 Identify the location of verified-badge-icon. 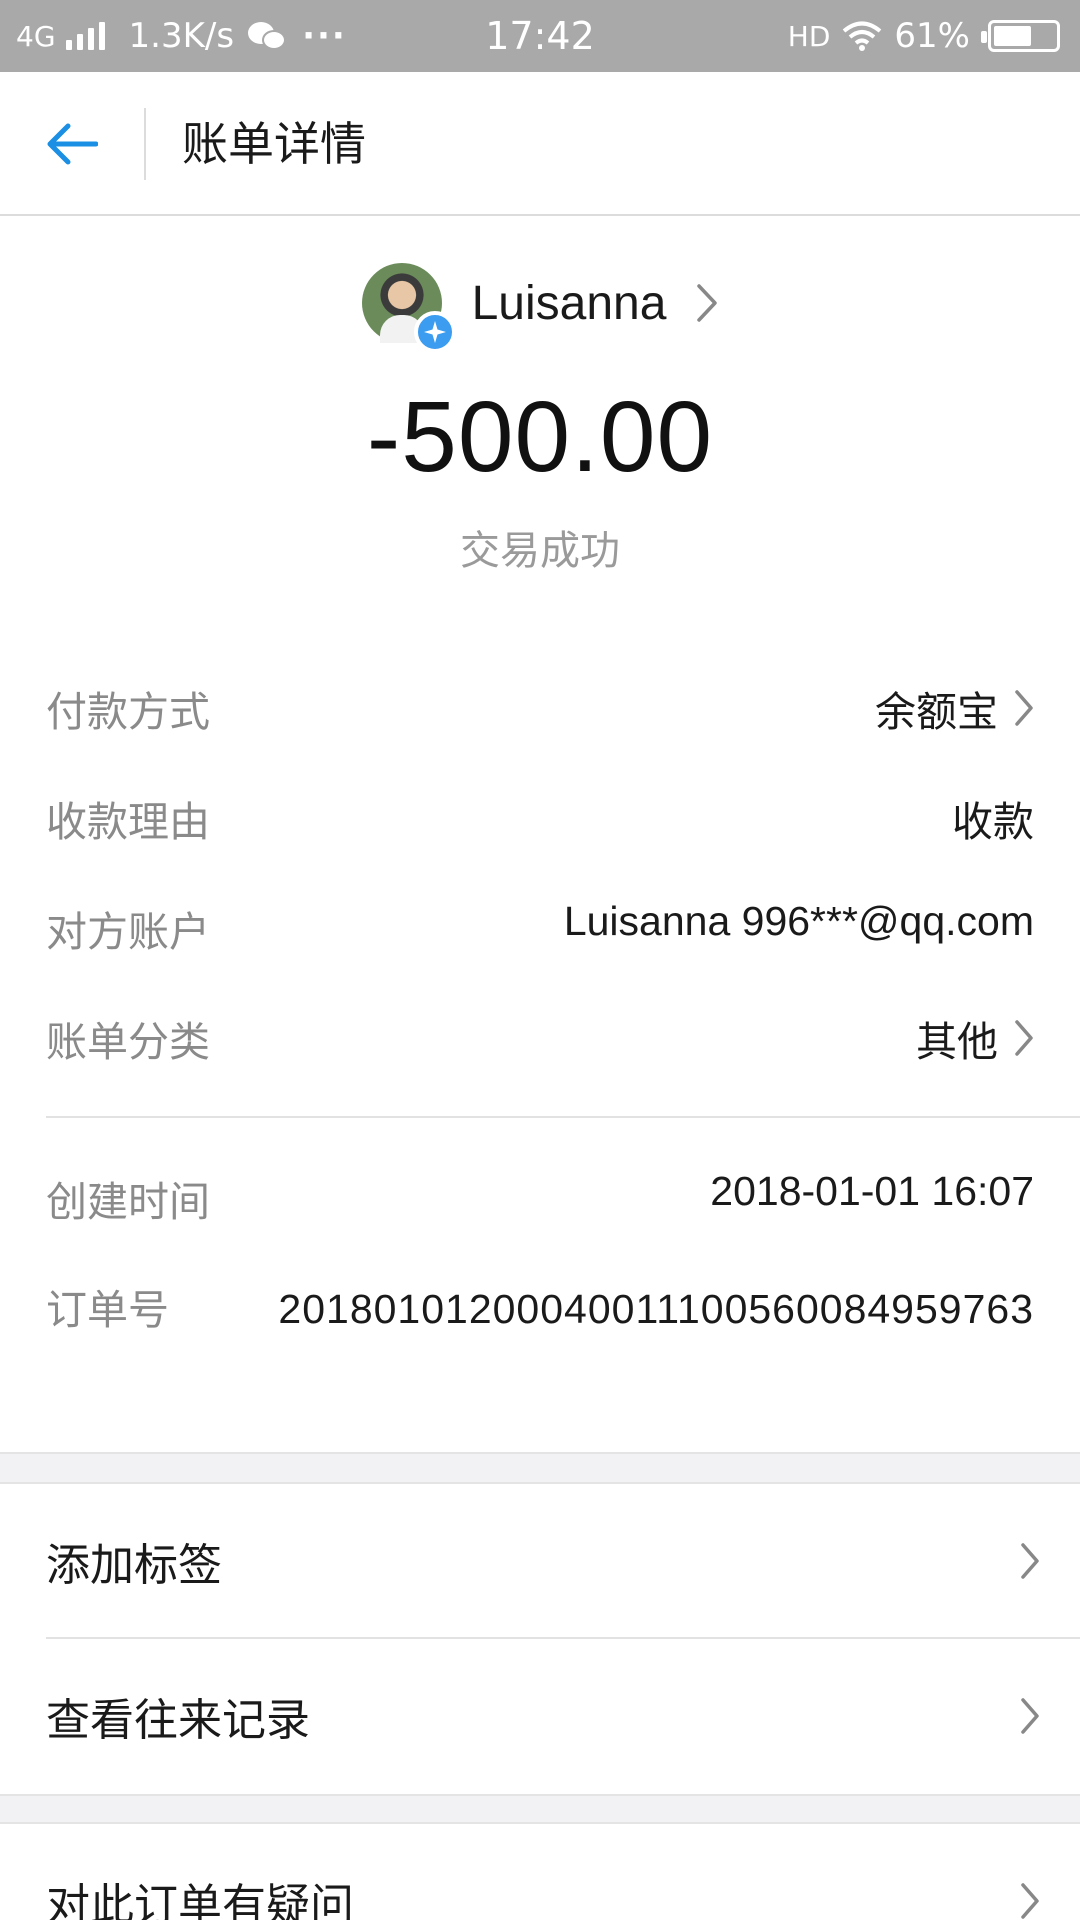
(434, 332).